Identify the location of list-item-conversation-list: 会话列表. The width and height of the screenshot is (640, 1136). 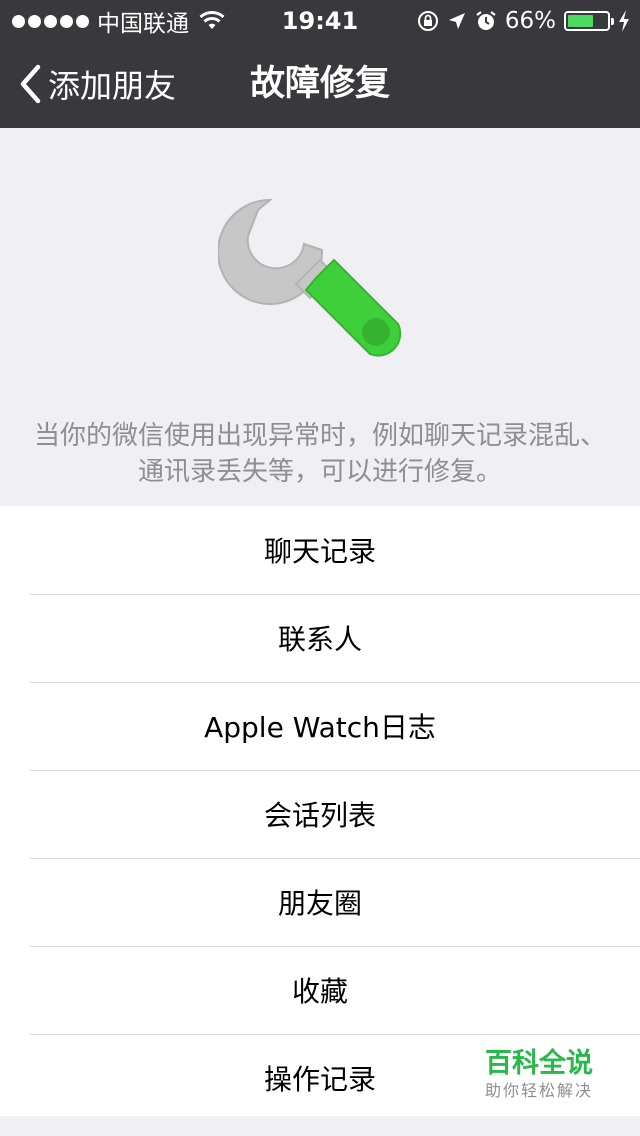
(320, 814).